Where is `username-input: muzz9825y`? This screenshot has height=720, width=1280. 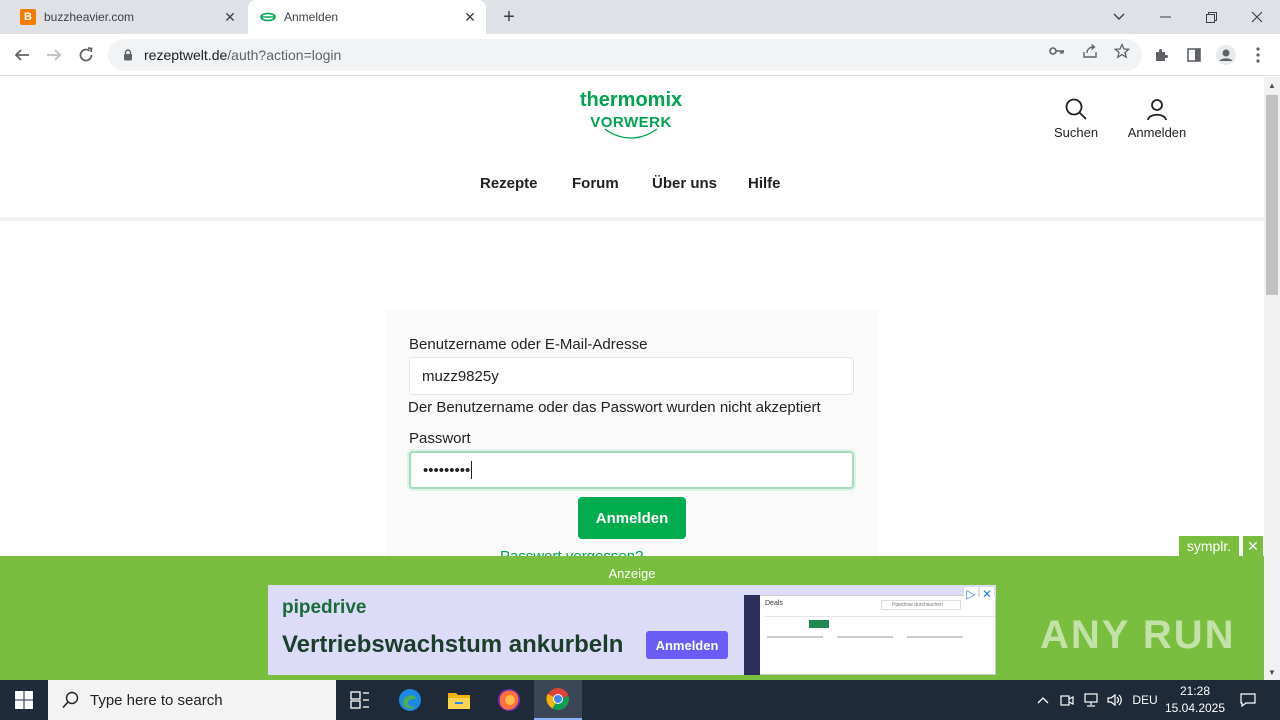
username-input: muzz9825y is located at coordinates (631, 376).